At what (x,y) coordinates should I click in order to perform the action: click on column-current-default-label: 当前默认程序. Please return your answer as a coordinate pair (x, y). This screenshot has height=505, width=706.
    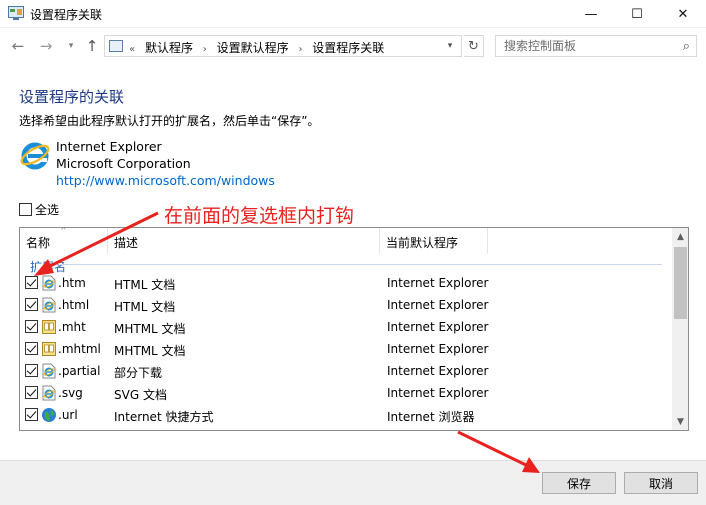
    Looking at the image, I should click on (422, 243).